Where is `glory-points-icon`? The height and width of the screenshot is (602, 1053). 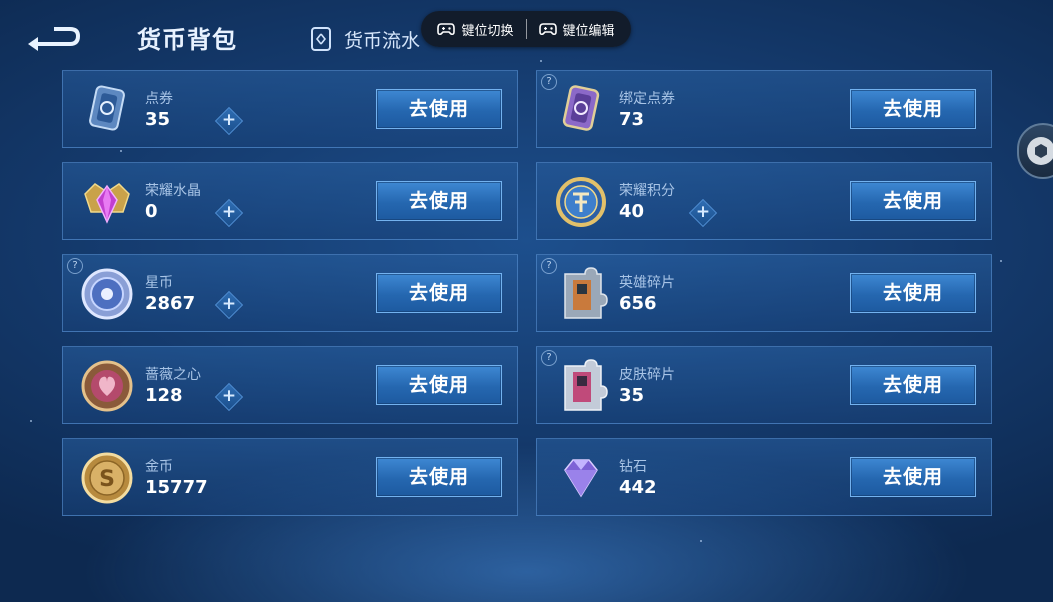 glory-points-icon is located at coordinates (581, 202).